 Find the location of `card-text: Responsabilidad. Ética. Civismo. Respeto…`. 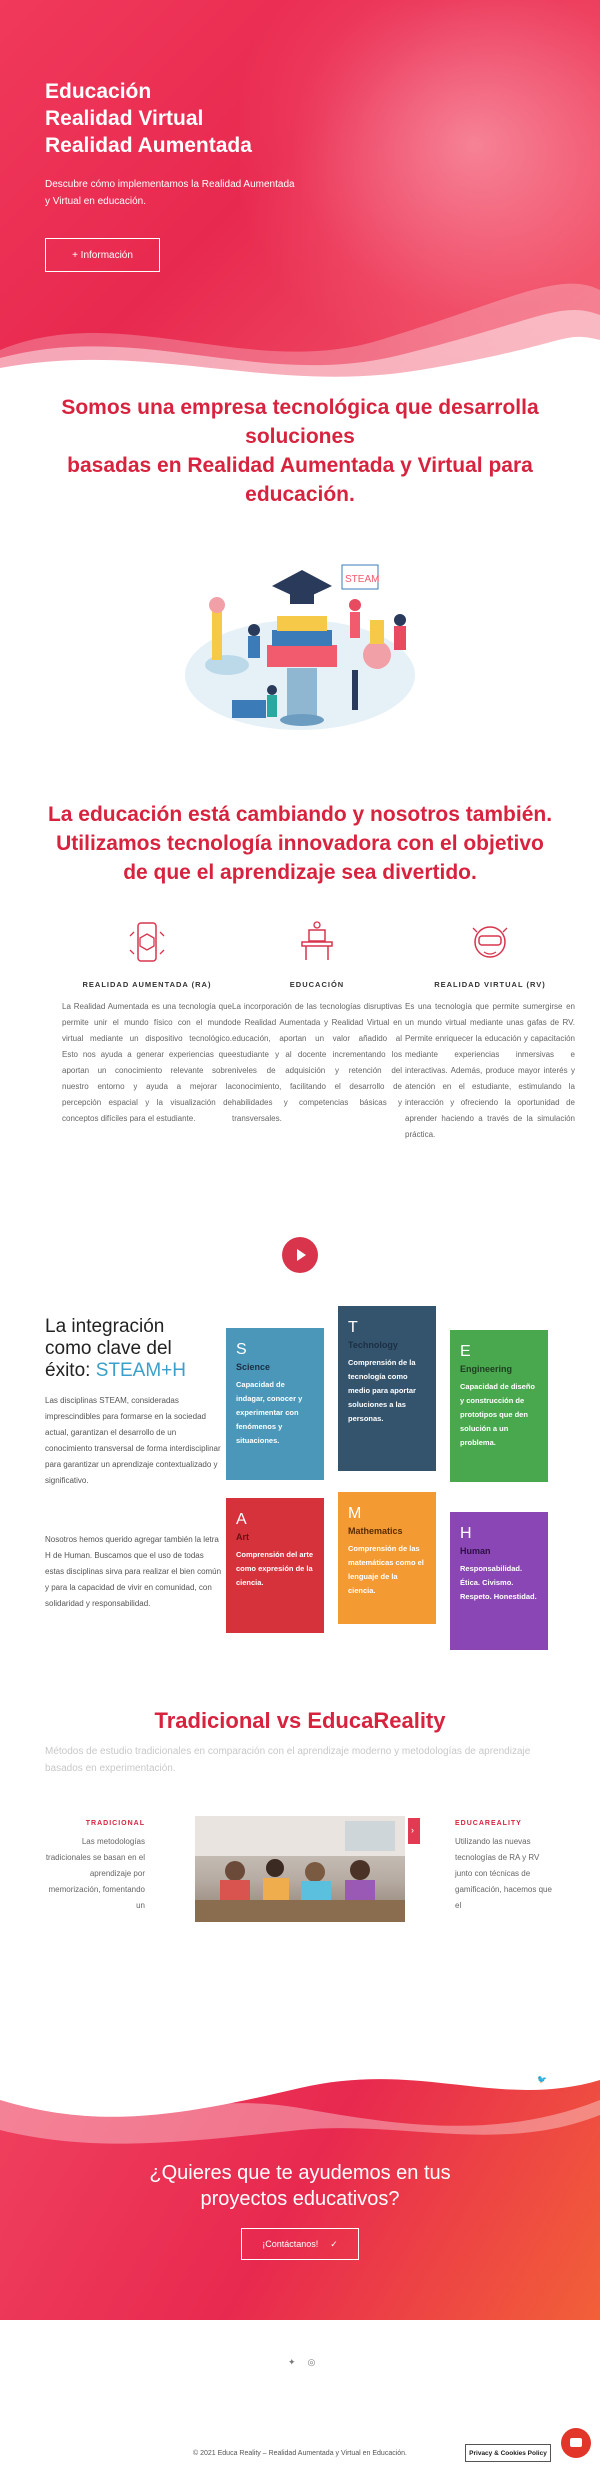

card-text: Responsabilidad. Ética. Civismo. Respeto… is located at coordinates (498, 1582).